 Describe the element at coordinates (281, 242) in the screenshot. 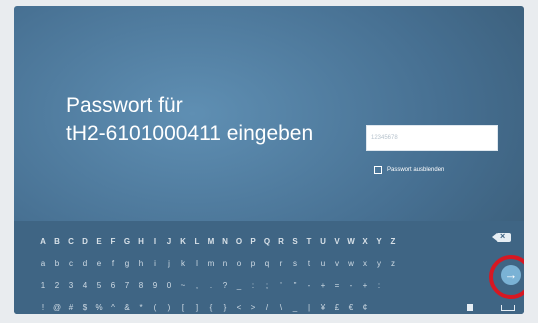

I see `keyboard-key: R` at that location.